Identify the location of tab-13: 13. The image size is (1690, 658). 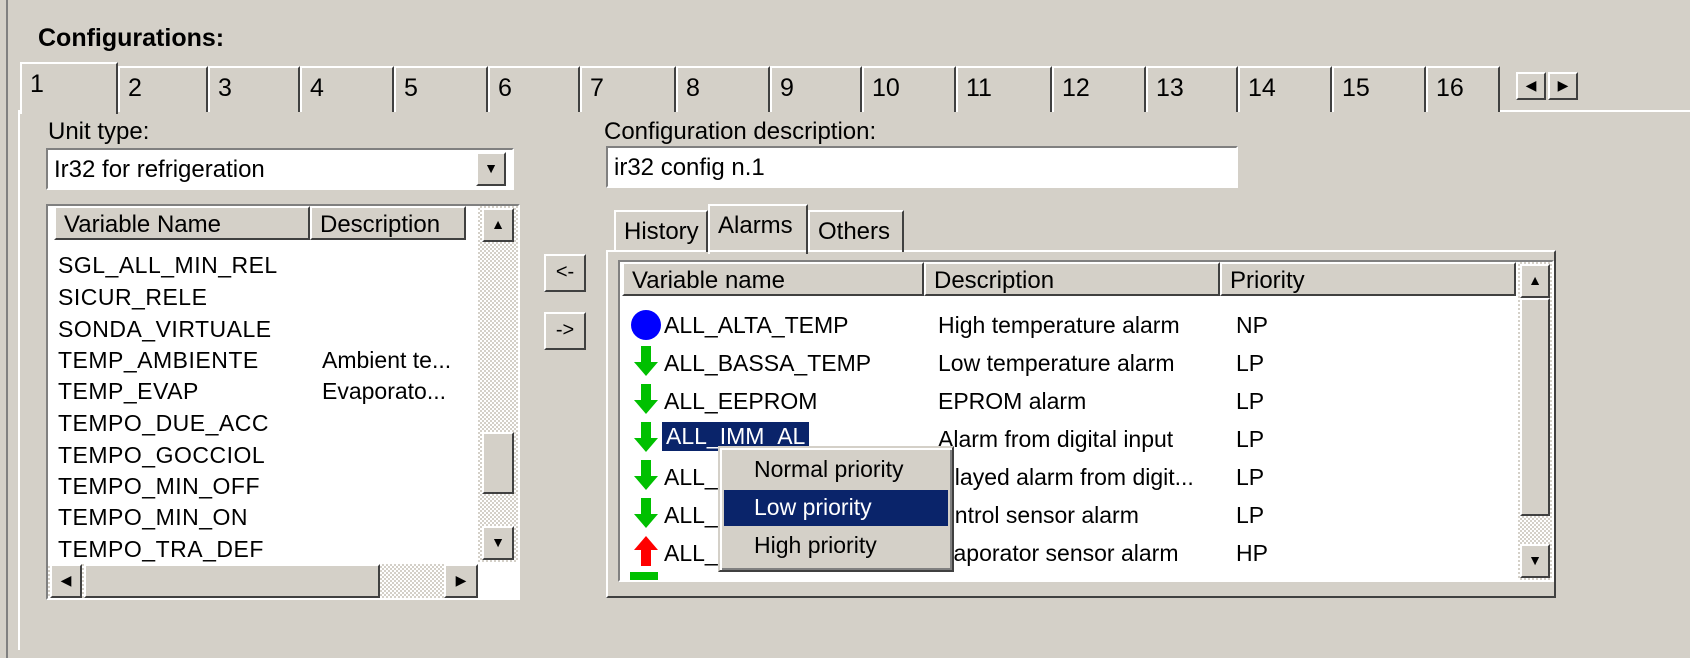
(1192, 89).